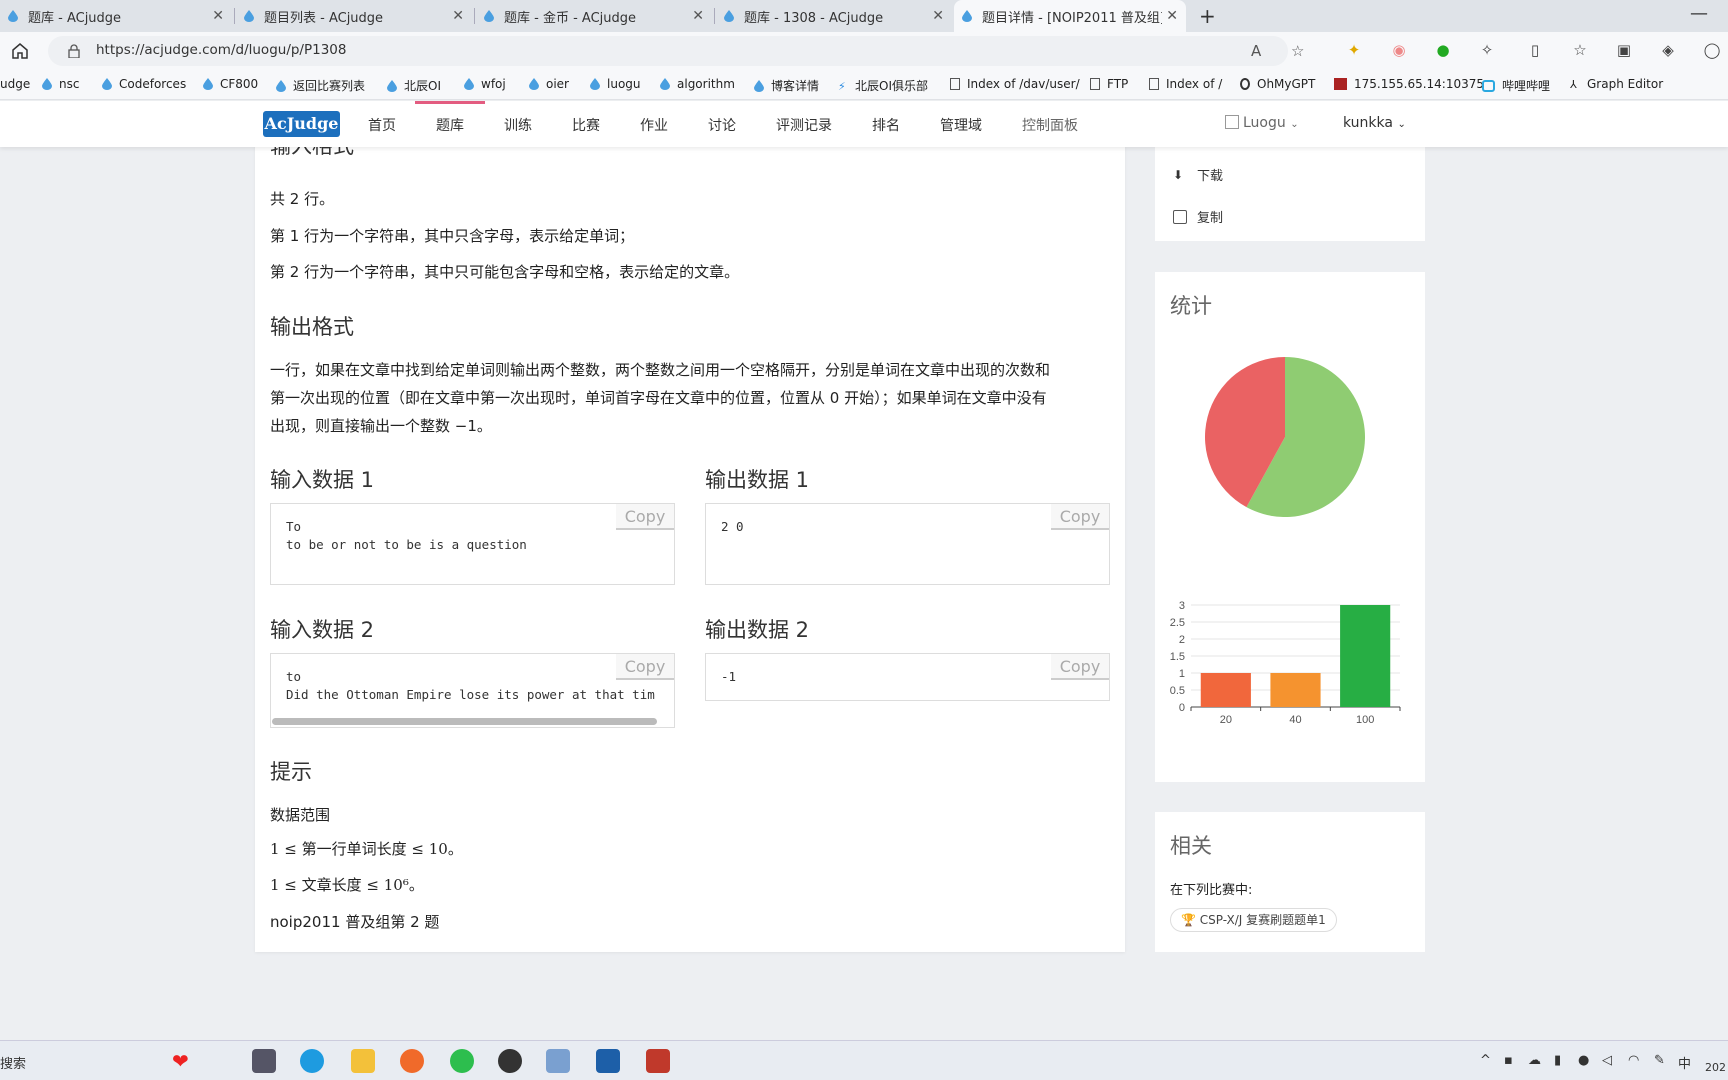  Describe the element at coordinates (462, 1061) in the screenshot. I see `wechat-icon` at that location.